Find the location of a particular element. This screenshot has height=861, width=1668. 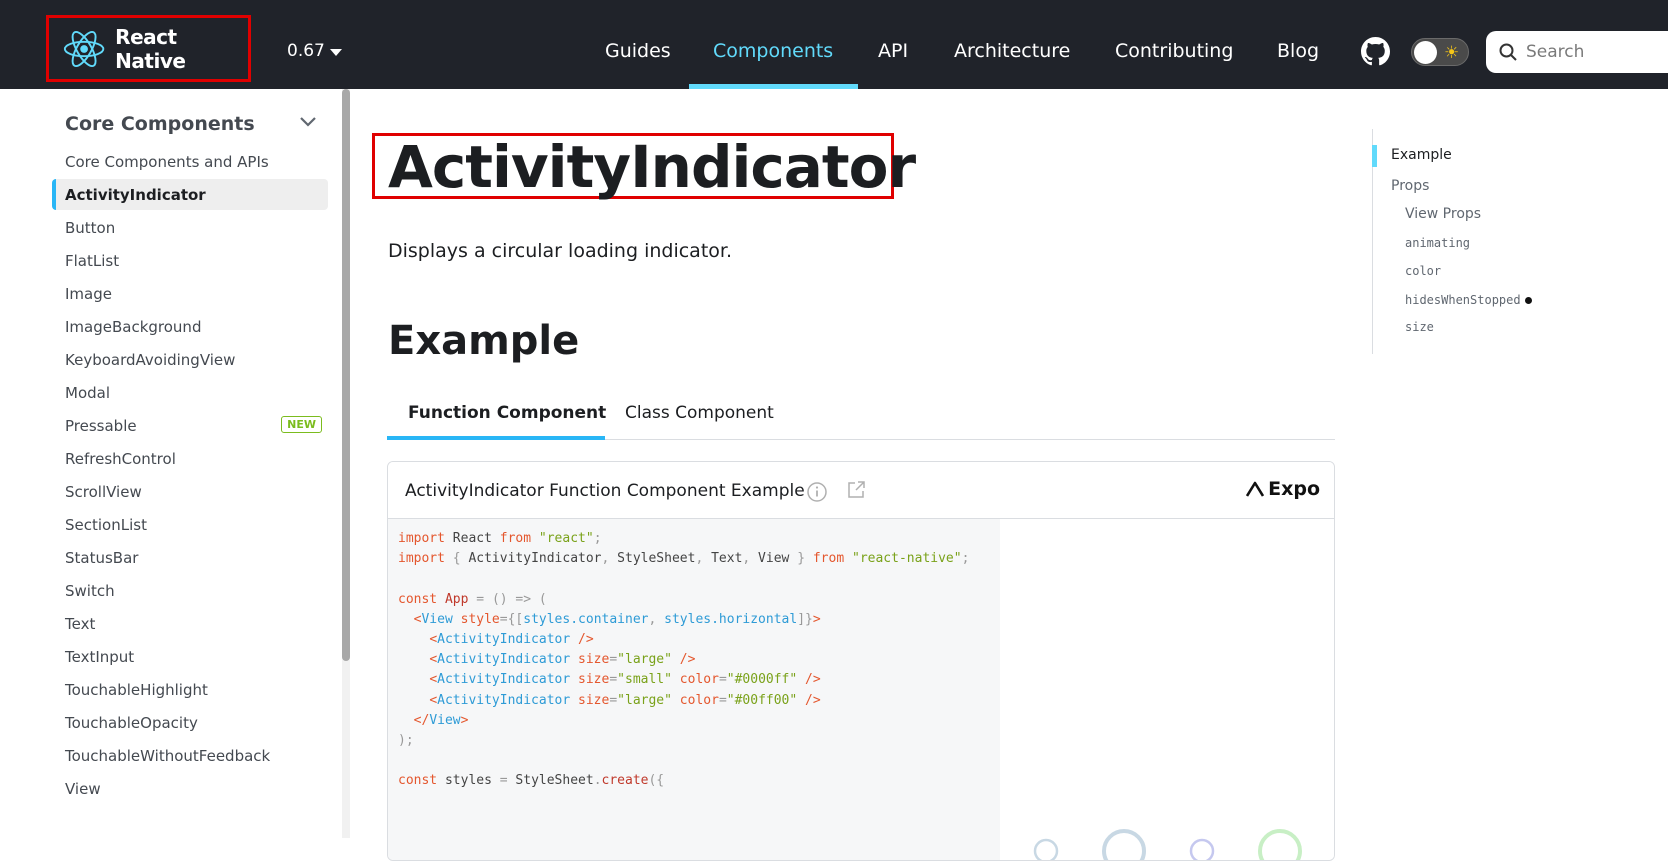

sidebar-item-label: RefreshControl is located at coordinates (120, 458).